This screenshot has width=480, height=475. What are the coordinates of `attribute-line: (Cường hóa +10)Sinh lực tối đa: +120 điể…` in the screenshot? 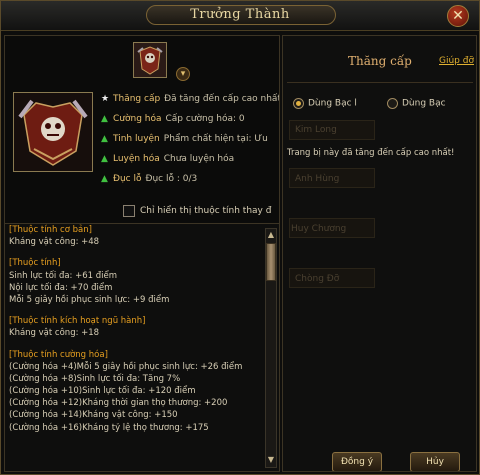 It's located at (102, 391).